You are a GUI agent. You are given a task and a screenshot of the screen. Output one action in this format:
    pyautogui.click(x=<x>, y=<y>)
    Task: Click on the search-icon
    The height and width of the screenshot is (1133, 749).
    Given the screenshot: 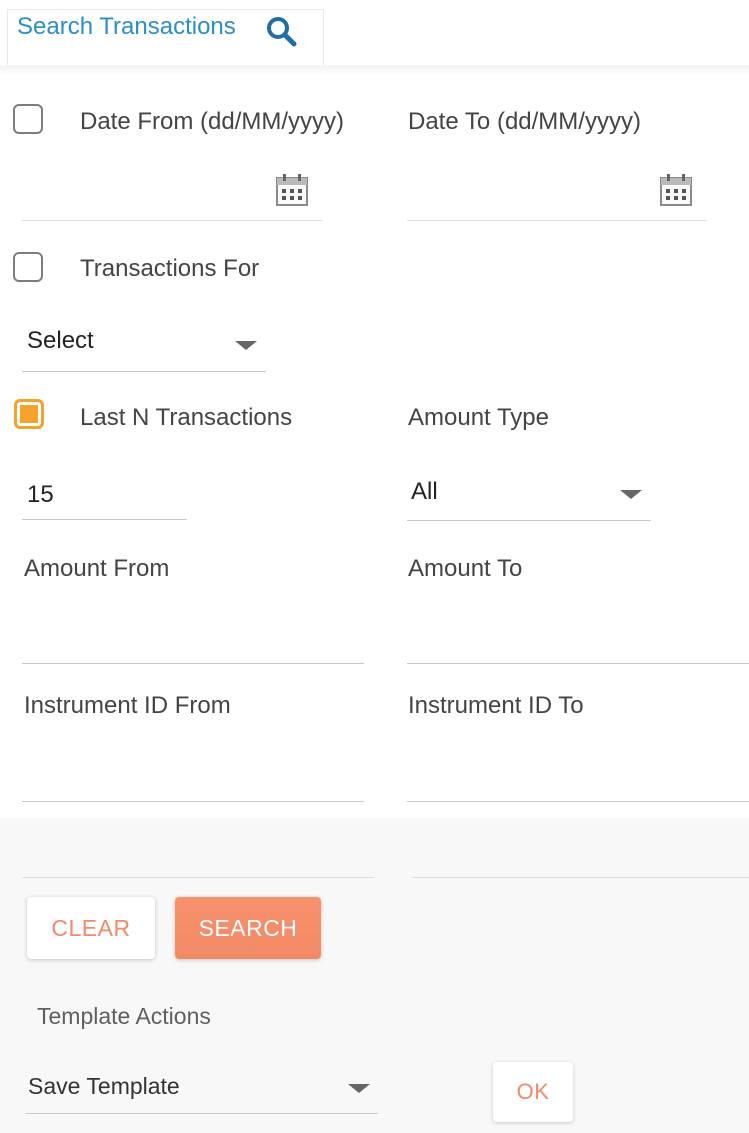 What is the action you would take?
    pyautogui.click(x=281, y=31)
    